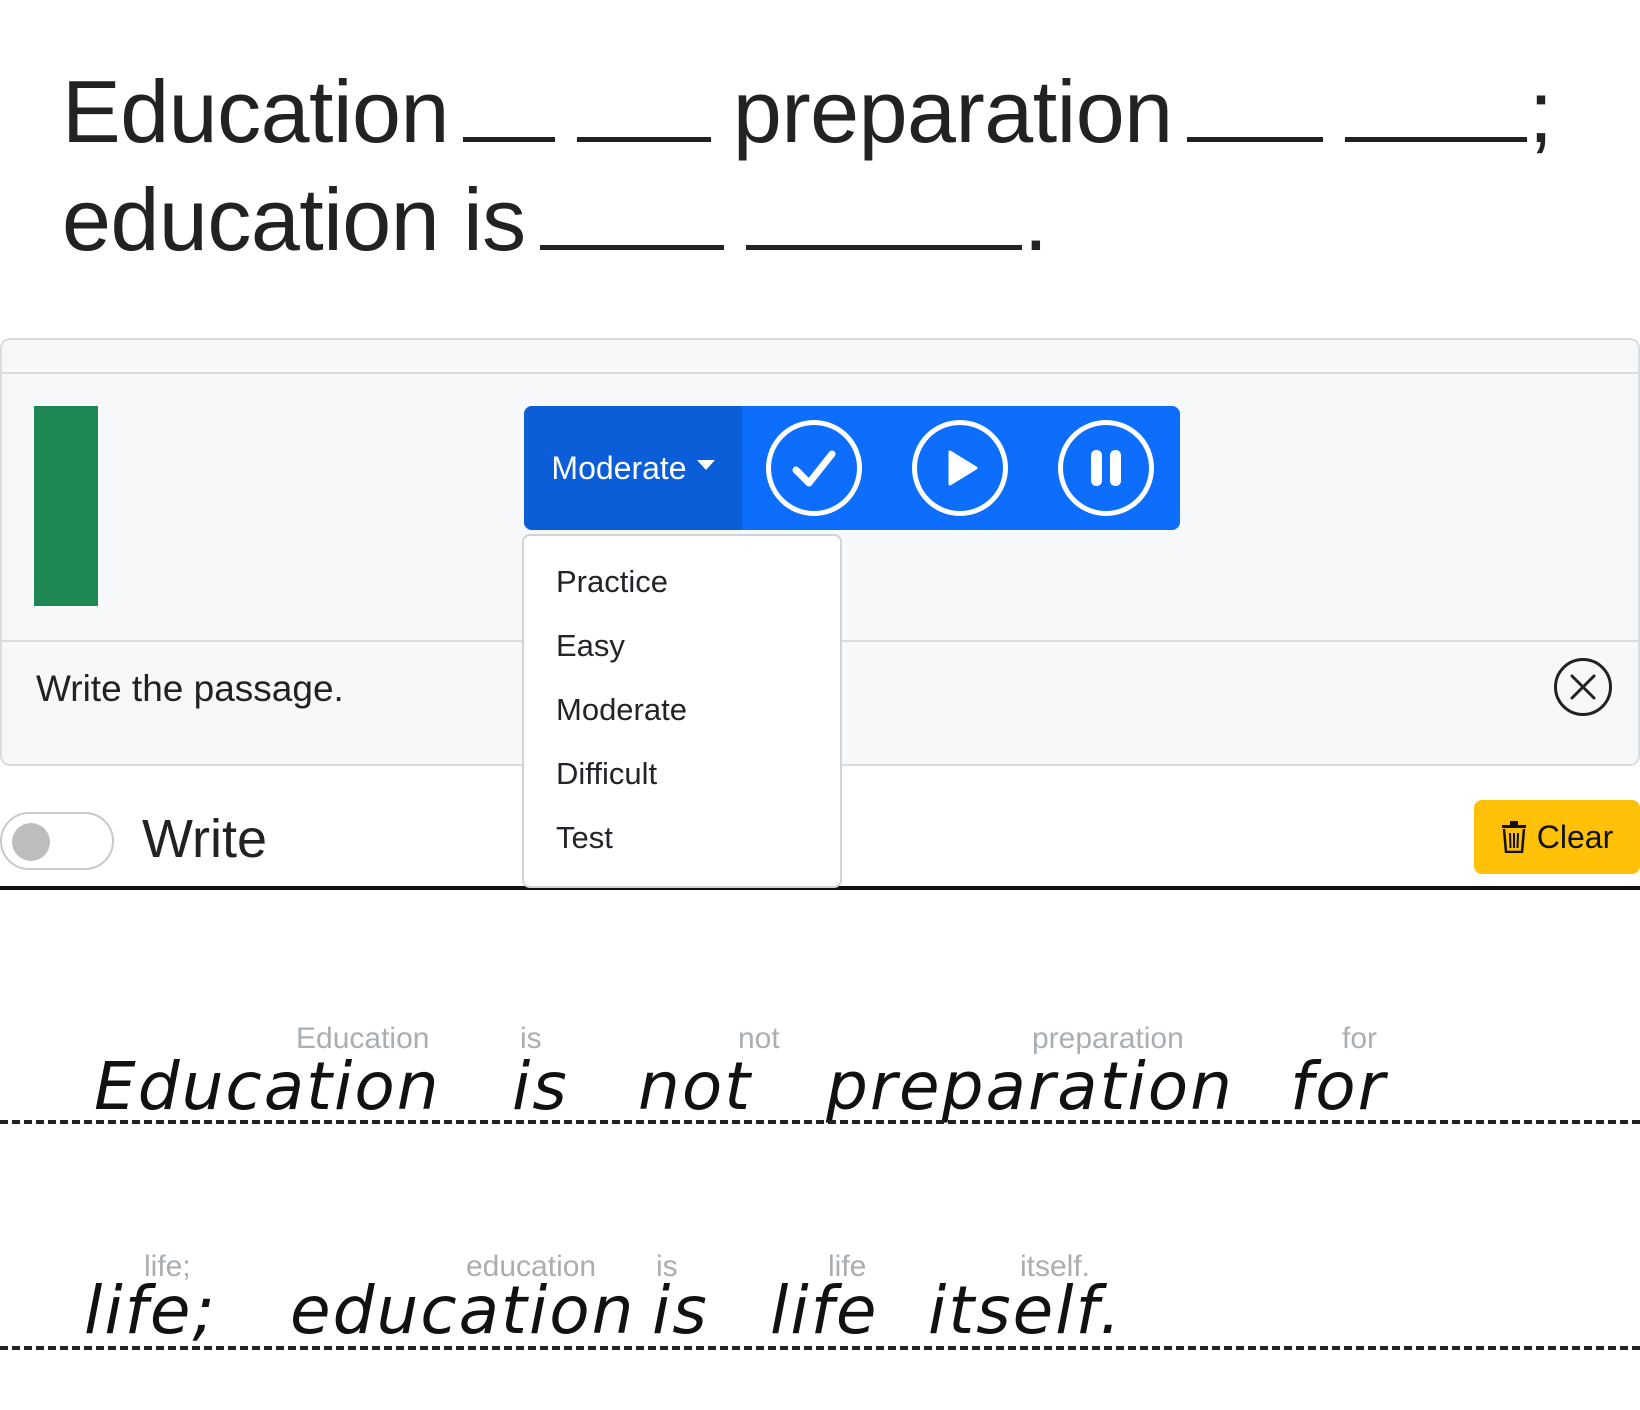 Image resolution: width=1640 pixels, height=1410 pixels. What do you see at coordinates (1035, 219) in the screenshot?
I see `prompt-punctuation: .` at bounding box center [1035, 219].